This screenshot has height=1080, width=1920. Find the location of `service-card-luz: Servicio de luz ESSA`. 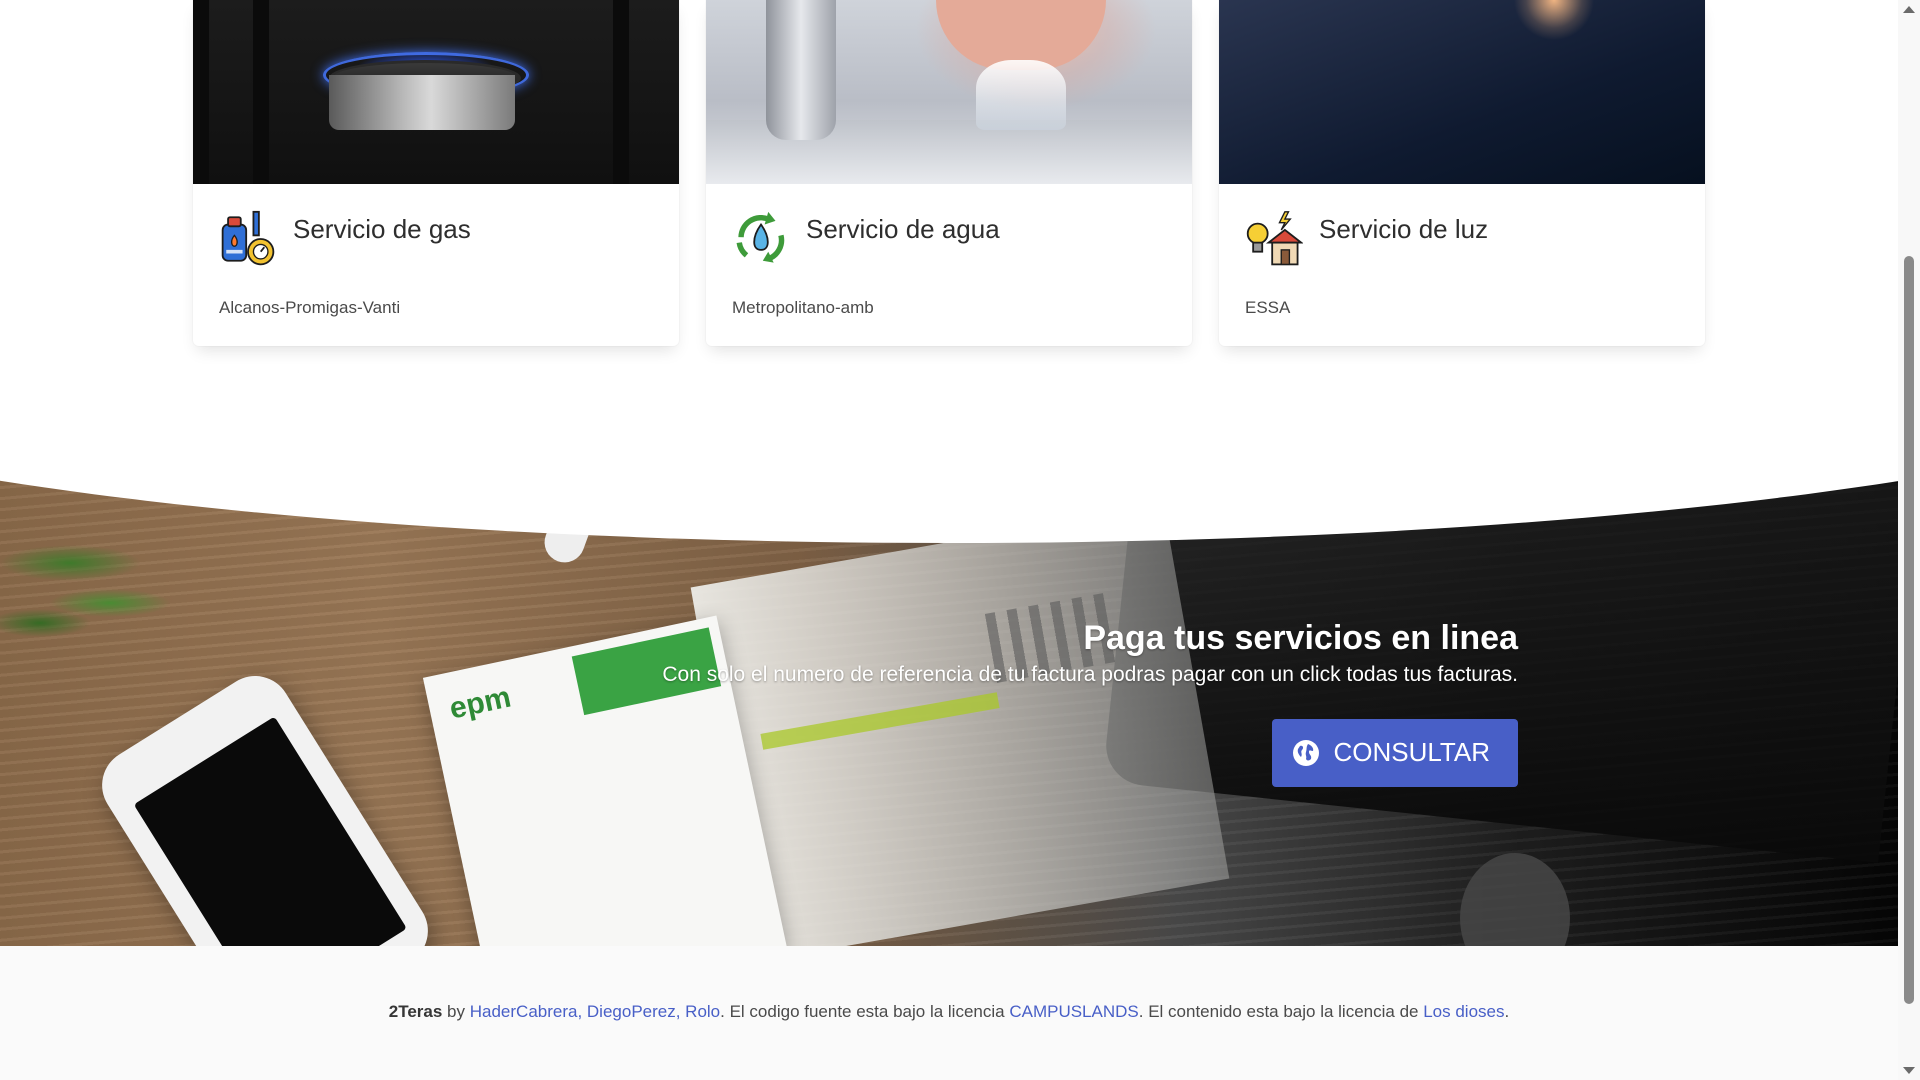

service-card-luz: Servicio de luz ESSA is located at coordinates (1462, 173).